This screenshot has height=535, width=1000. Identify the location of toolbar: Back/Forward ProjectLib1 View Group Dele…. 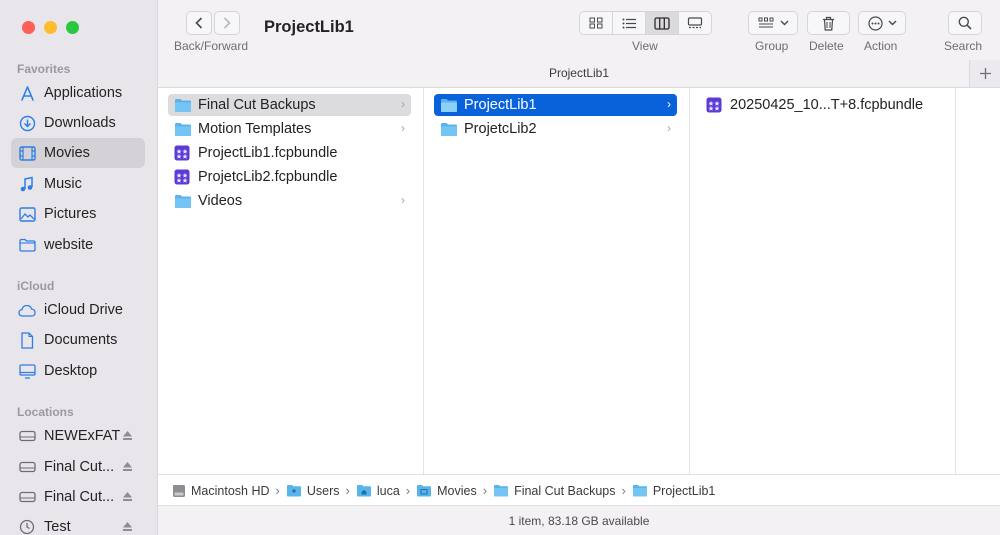
(579, 30).